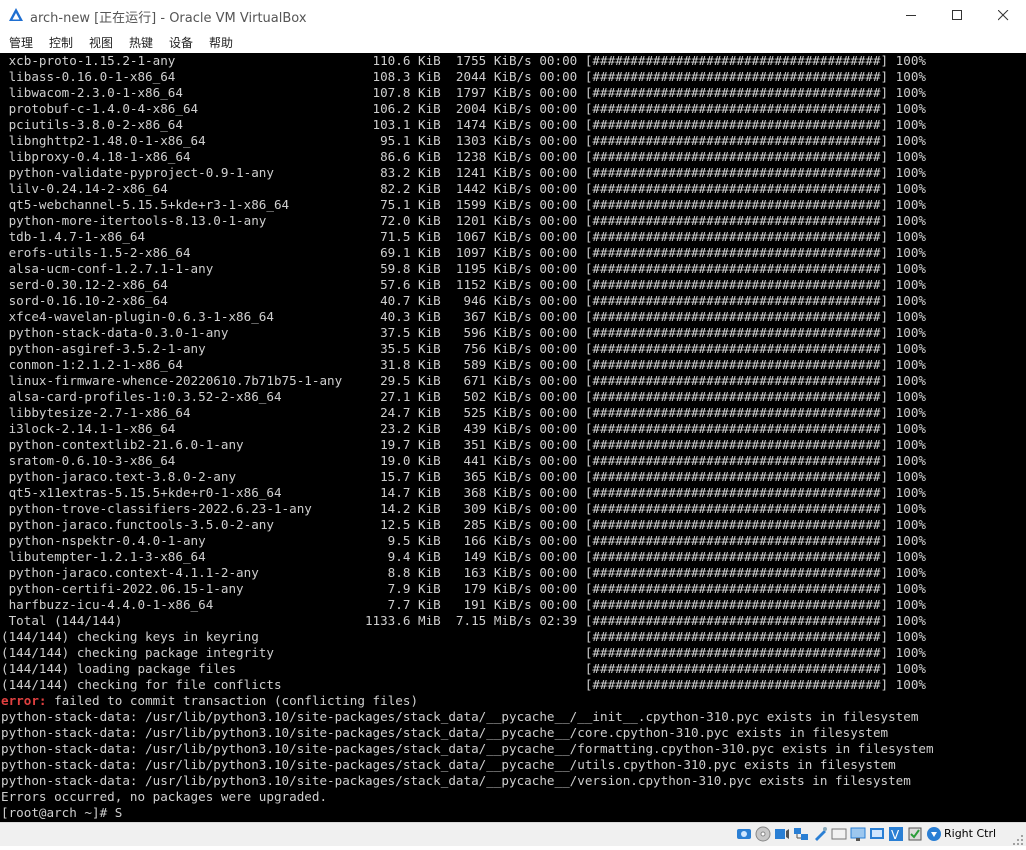 The width and height of the screenshot is (1026, 850). What do you see at coordinates (21, 42) in the screenshot?
I see `menu-manage: 管理` at bounding box center [21, 42].